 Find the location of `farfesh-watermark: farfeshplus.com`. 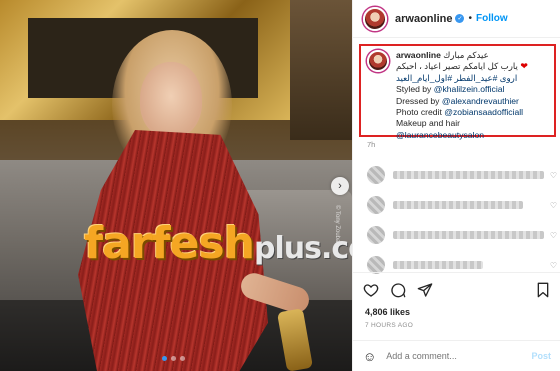

farfesh-watermark: farfeshplus.com is located at coordinates (218, 243).